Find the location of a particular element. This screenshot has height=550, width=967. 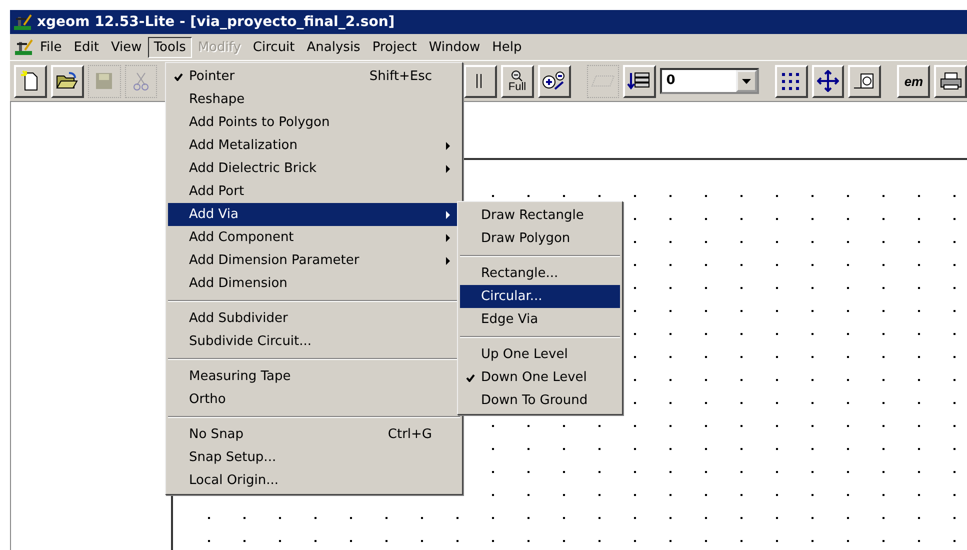

open-button is located at coordinates (67, 81).